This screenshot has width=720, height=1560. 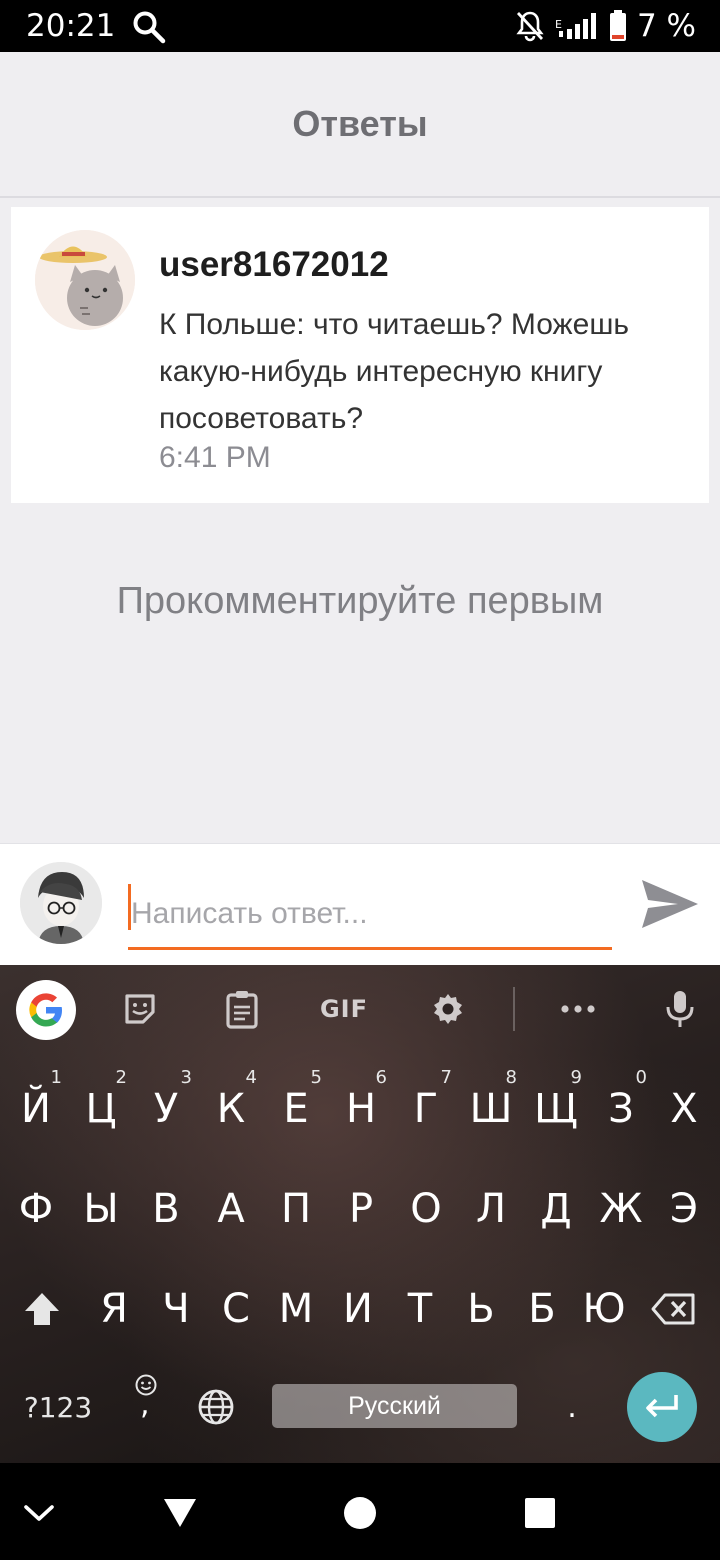 What do you see at coordinates (58, 1407) in the screenshot?
I see `symbols-key: ?123` at bounding box center [58, 1407].